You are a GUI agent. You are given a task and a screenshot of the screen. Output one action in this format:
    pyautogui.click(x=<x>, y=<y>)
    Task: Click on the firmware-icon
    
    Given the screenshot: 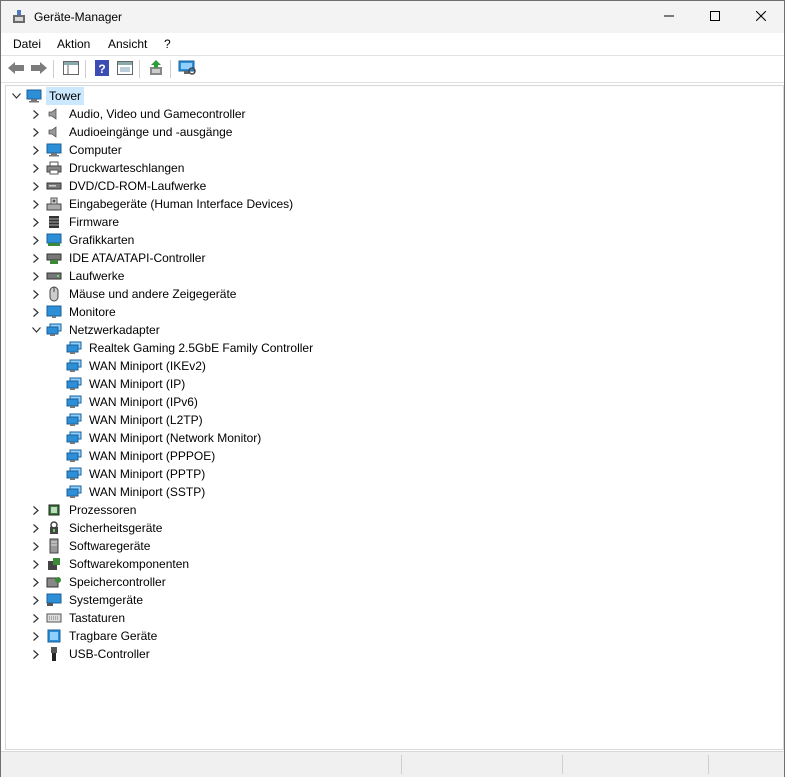 What is the action you would take?
    pyautogui.click(x=54, y=222)
    